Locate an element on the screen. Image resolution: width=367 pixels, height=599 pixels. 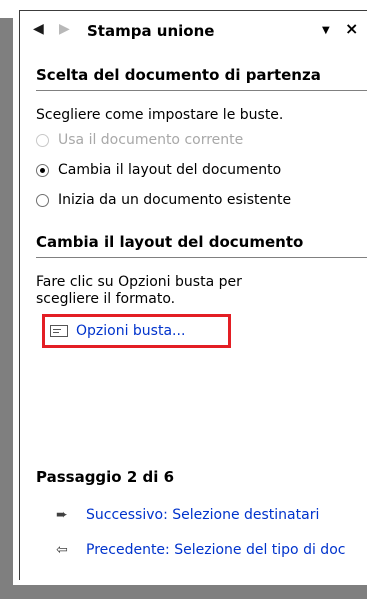
help-text-line1: Fare clic su Opzioni busta per is located at coordinates (139, 282).